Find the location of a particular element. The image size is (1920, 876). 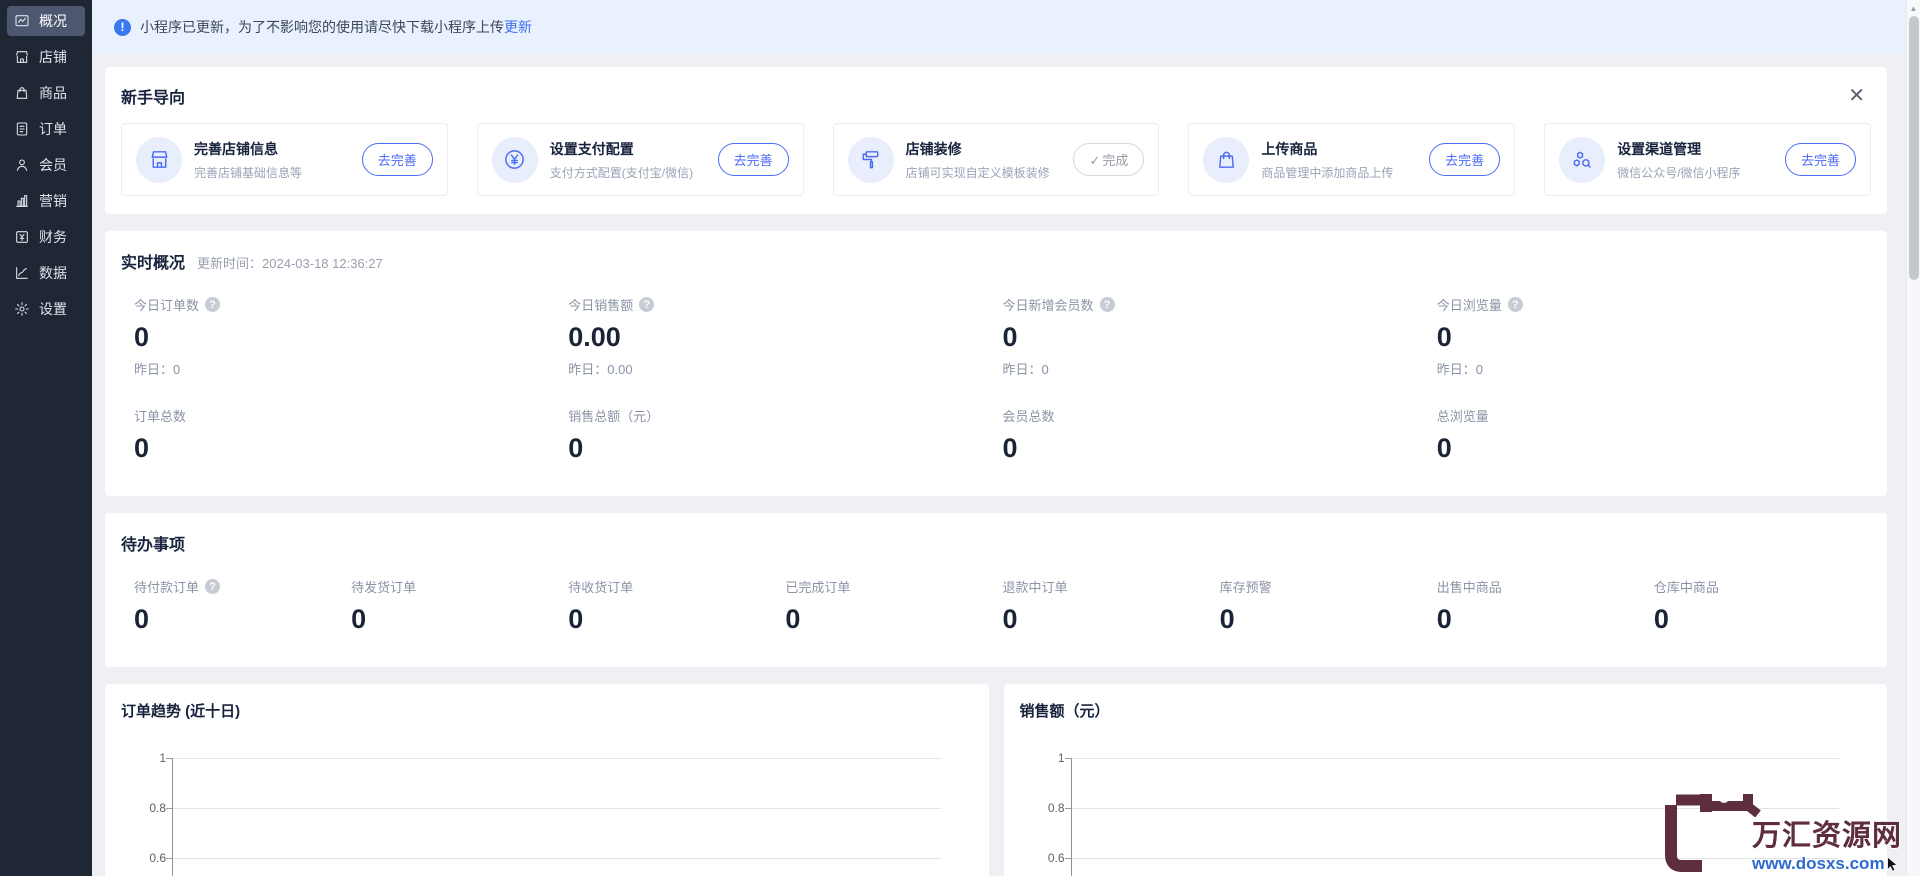

sidebar-item-settings: 设置 is located at coordinates (46, 309).